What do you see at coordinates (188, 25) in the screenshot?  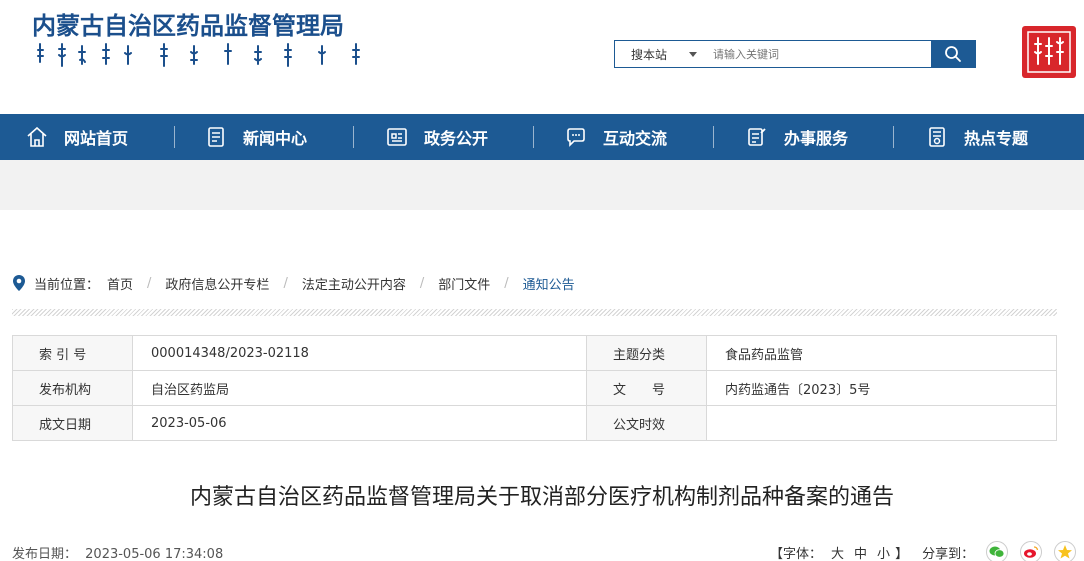 I see `site-title: 内蒙古自治区药品监督管理局` at bounding box center [188, 25].